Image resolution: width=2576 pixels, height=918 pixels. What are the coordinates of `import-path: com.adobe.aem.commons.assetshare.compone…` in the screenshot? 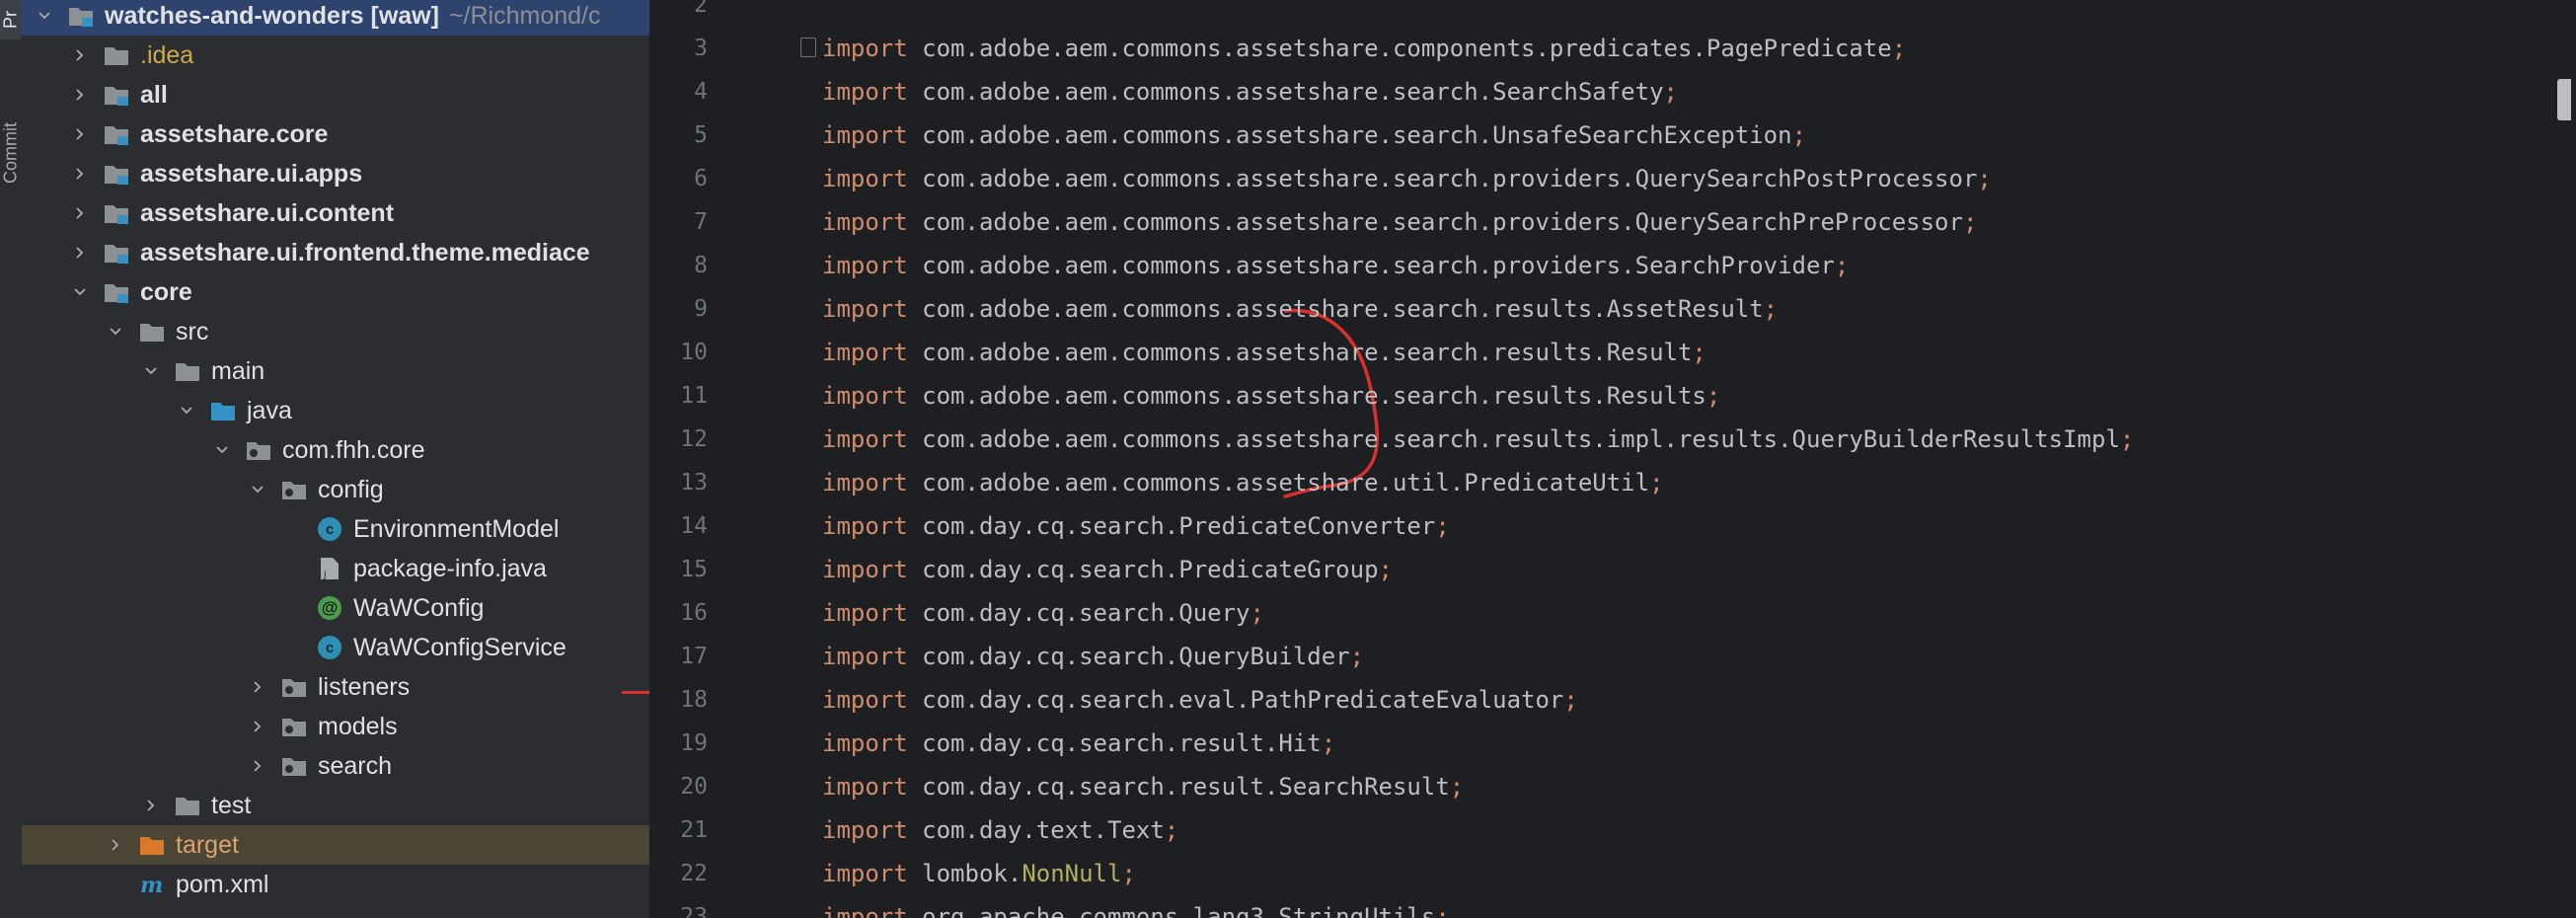 It's located at (1407, 48).